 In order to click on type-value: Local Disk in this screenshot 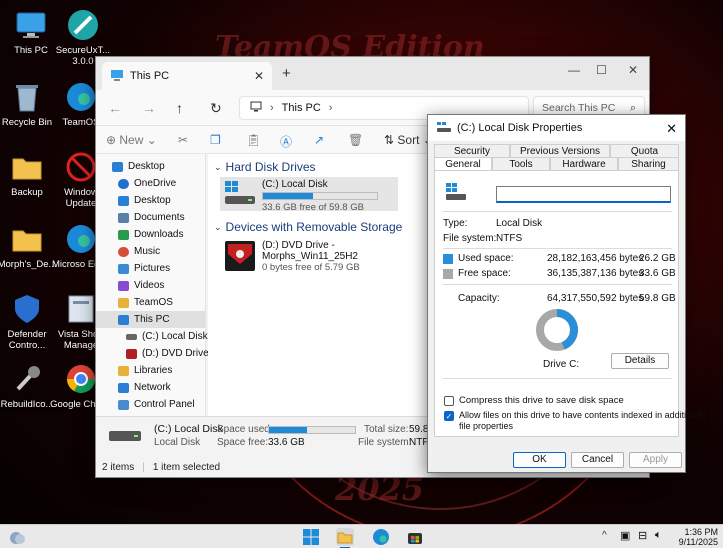, I will do `click(519, 223)`.